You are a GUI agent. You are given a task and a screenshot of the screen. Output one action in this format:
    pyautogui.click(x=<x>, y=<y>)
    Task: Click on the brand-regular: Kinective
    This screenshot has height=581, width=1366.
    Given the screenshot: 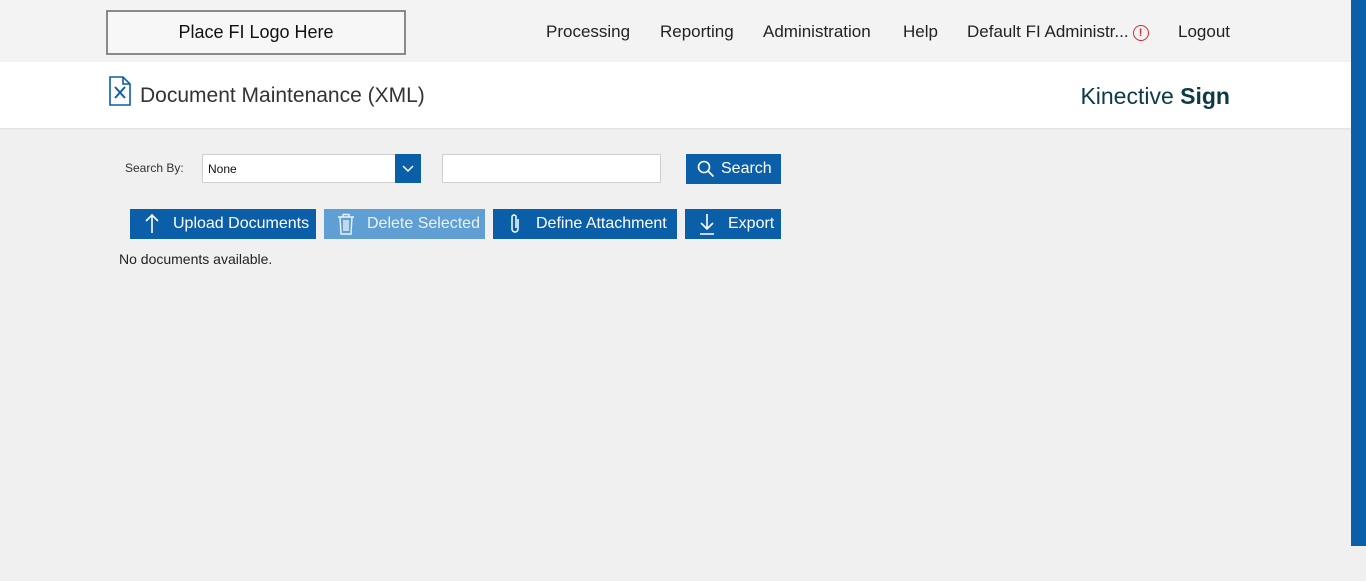 What is the action you would take?
    pyautogui.click(x=1127, y=96)
    